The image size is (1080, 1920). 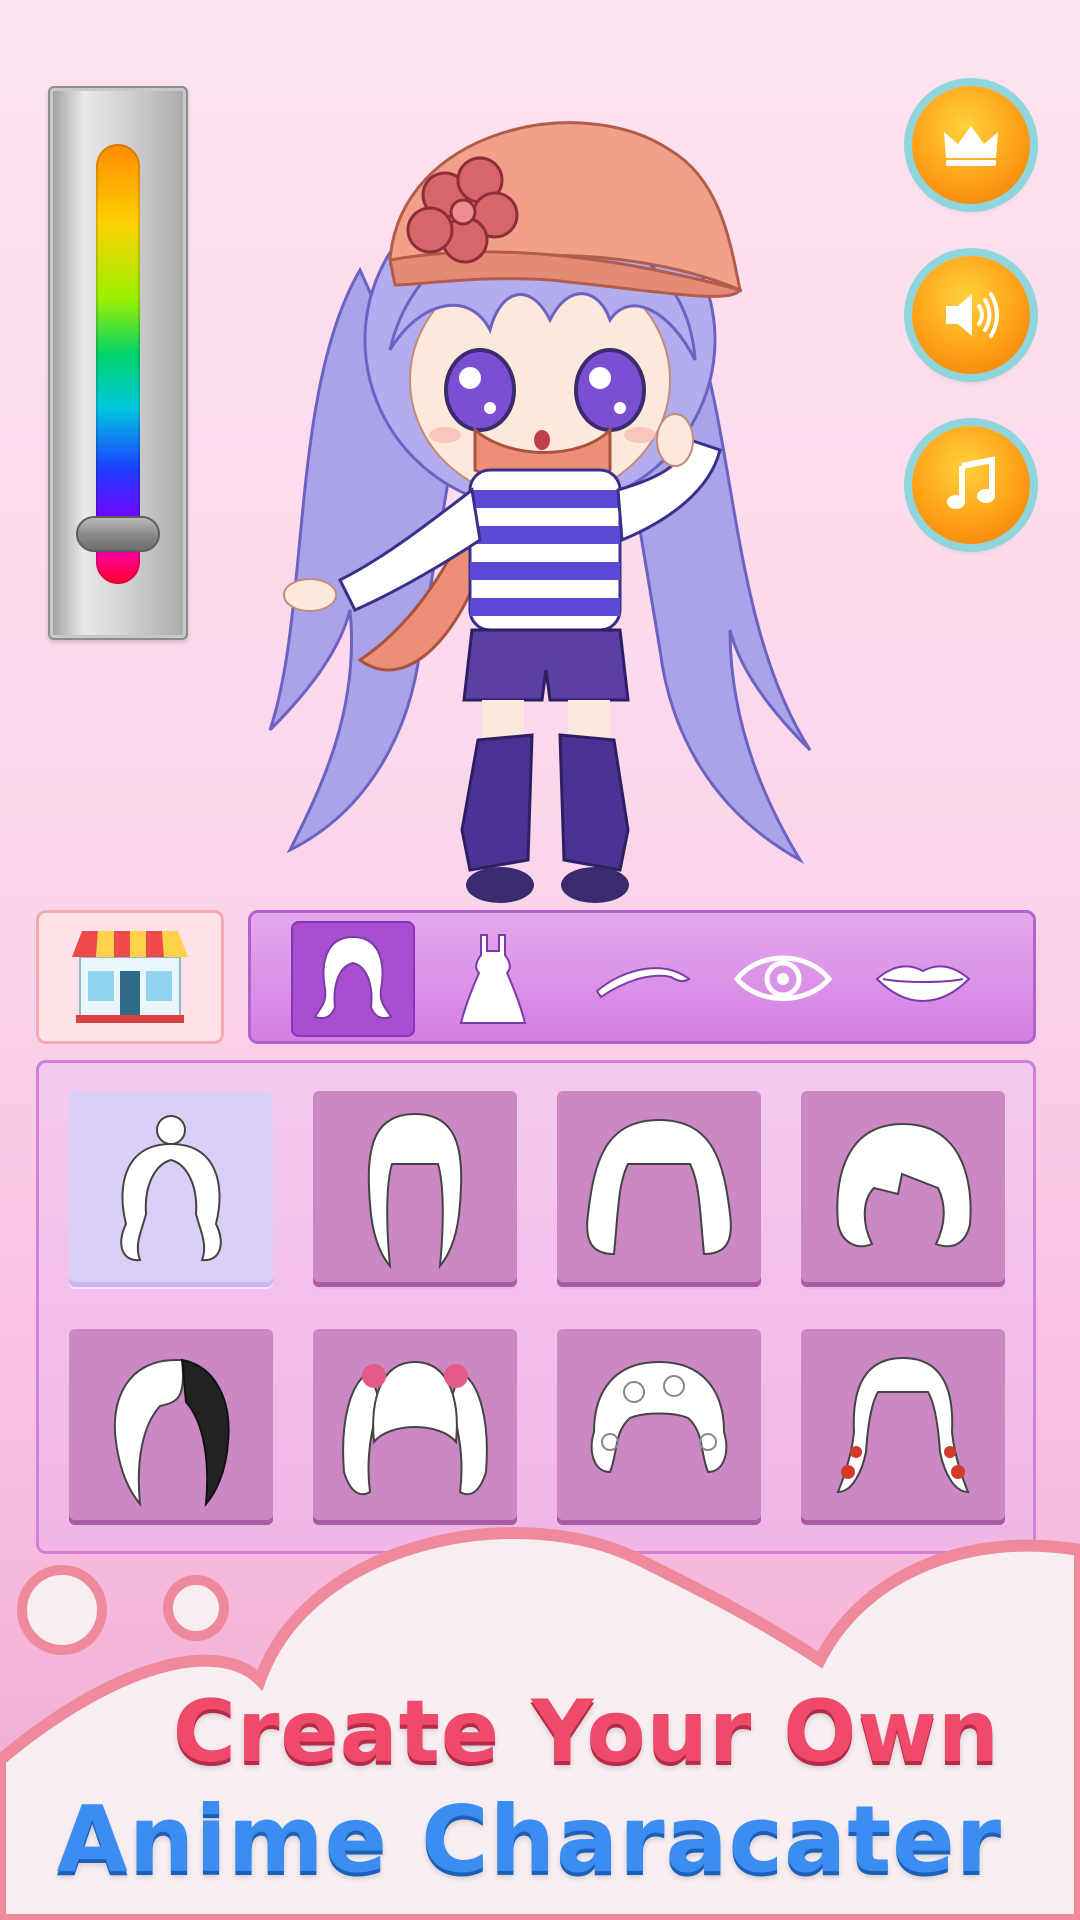 I want to click on dress-icon, so click(x=493, y=979).